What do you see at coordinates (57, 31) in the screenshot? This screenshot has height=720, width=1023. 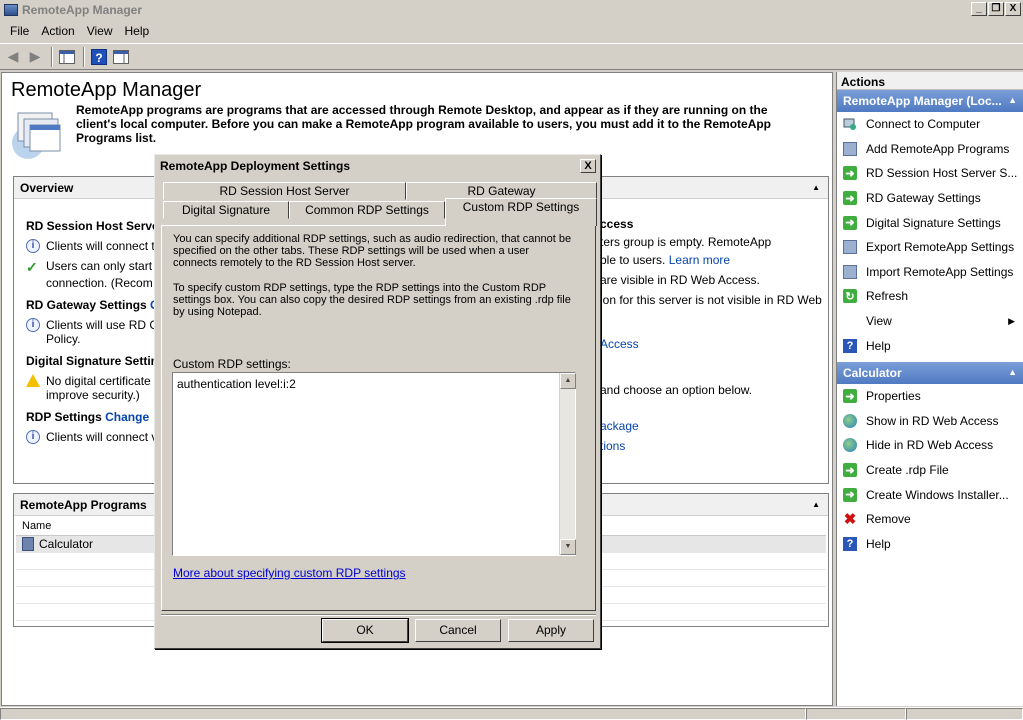 I see `menu-action: Action` at bounding box center [57, 31].